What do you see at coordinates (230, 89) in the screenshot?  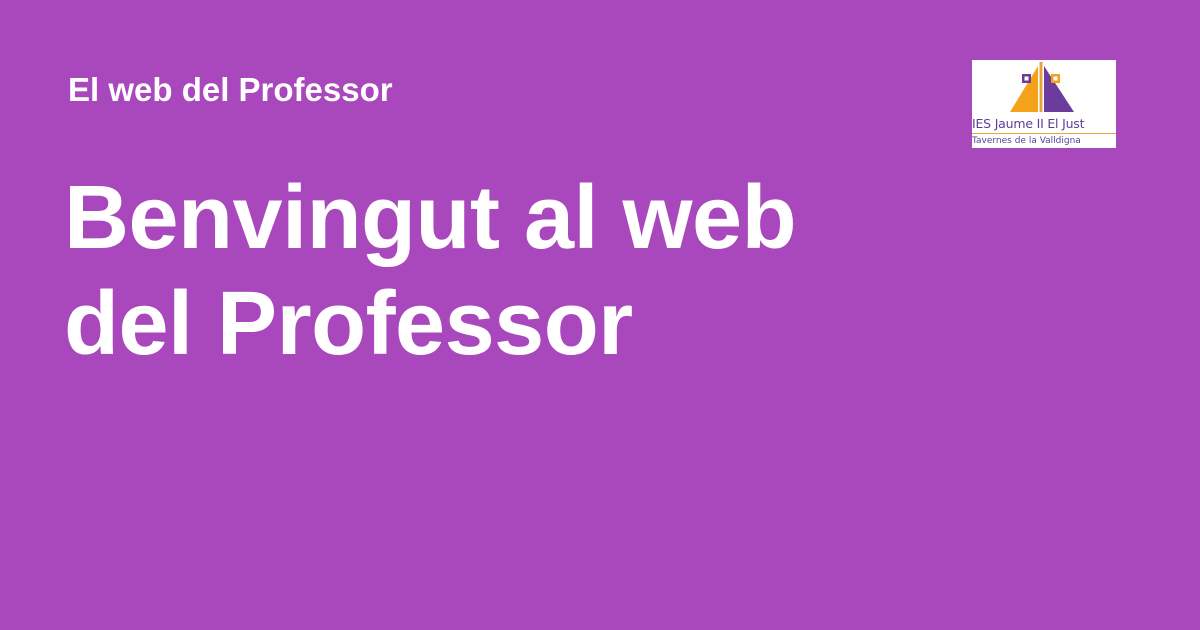 I see `site-name: El web del Professor` at bounding box center [230, 89].